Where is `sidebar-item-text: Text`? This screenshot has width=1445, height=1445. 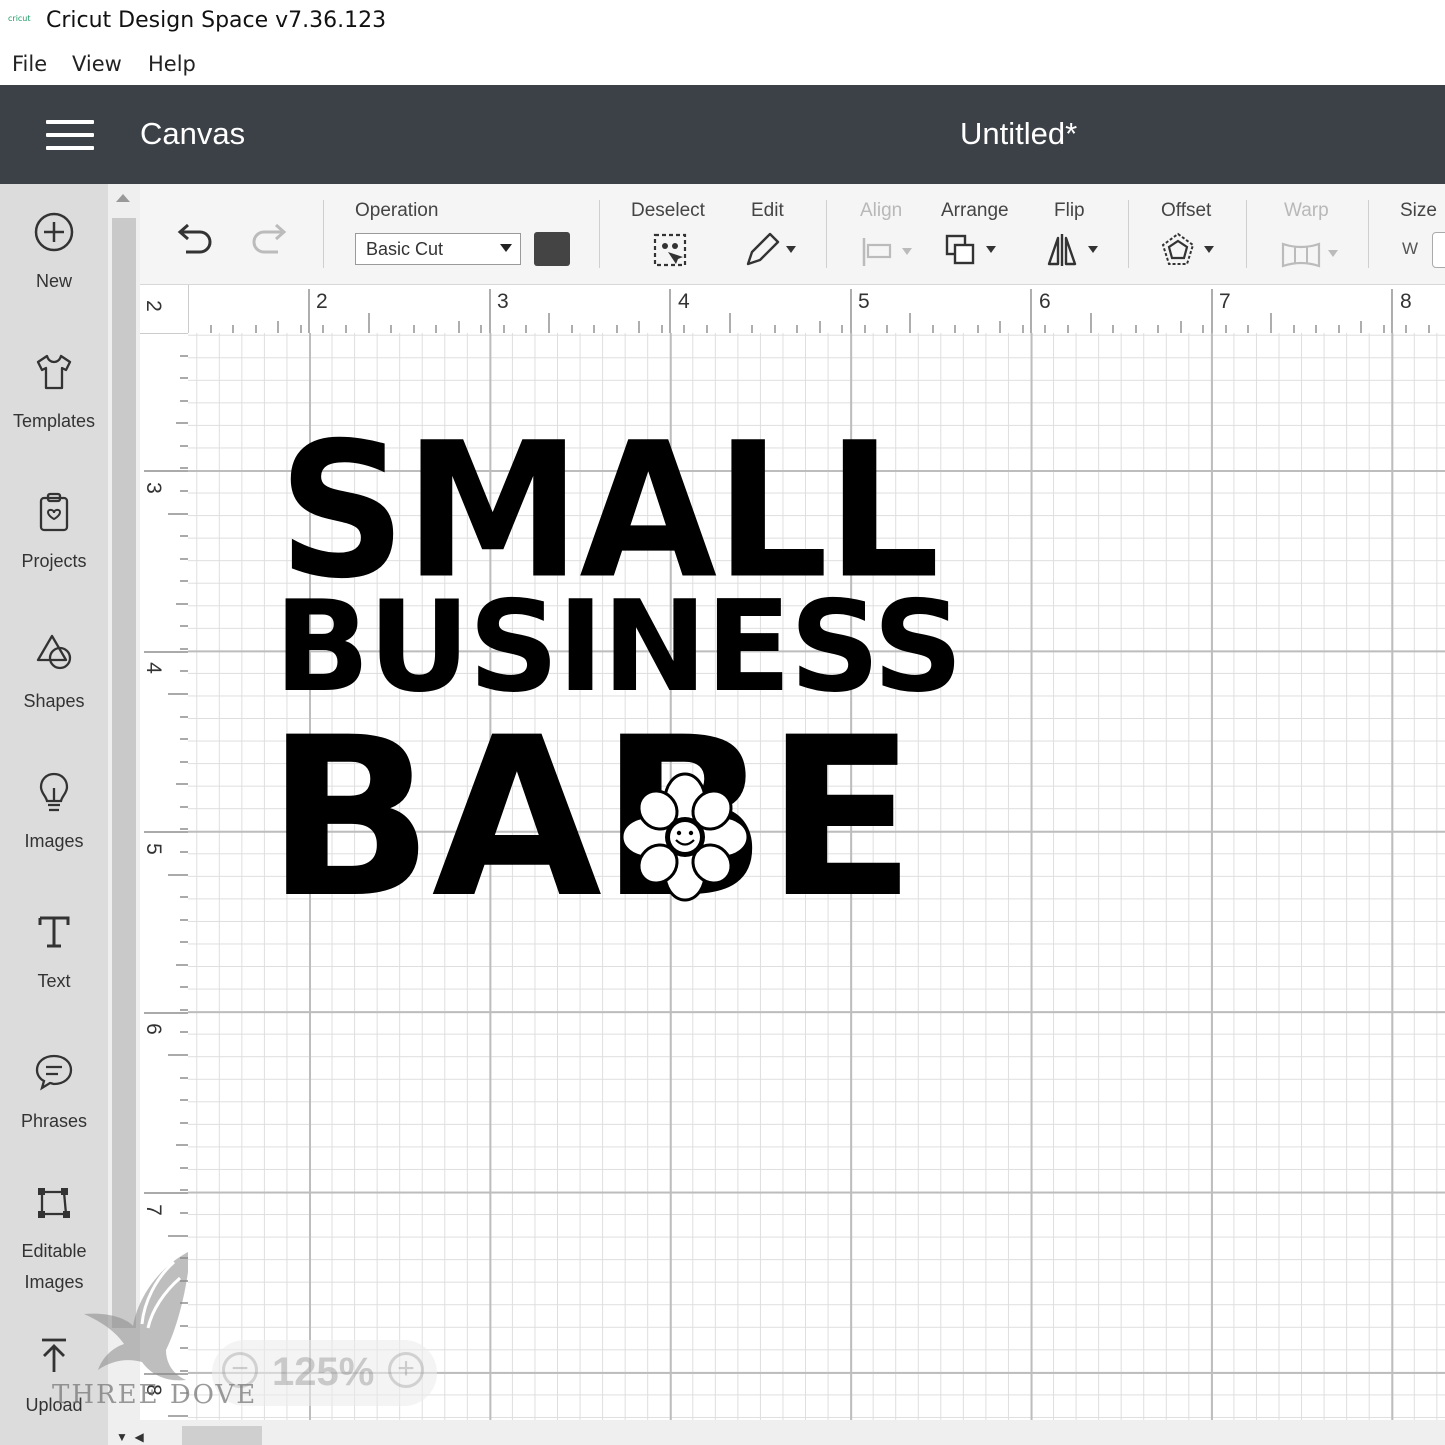
sidebar-item-text: Text is located at coordinates (54, 953).